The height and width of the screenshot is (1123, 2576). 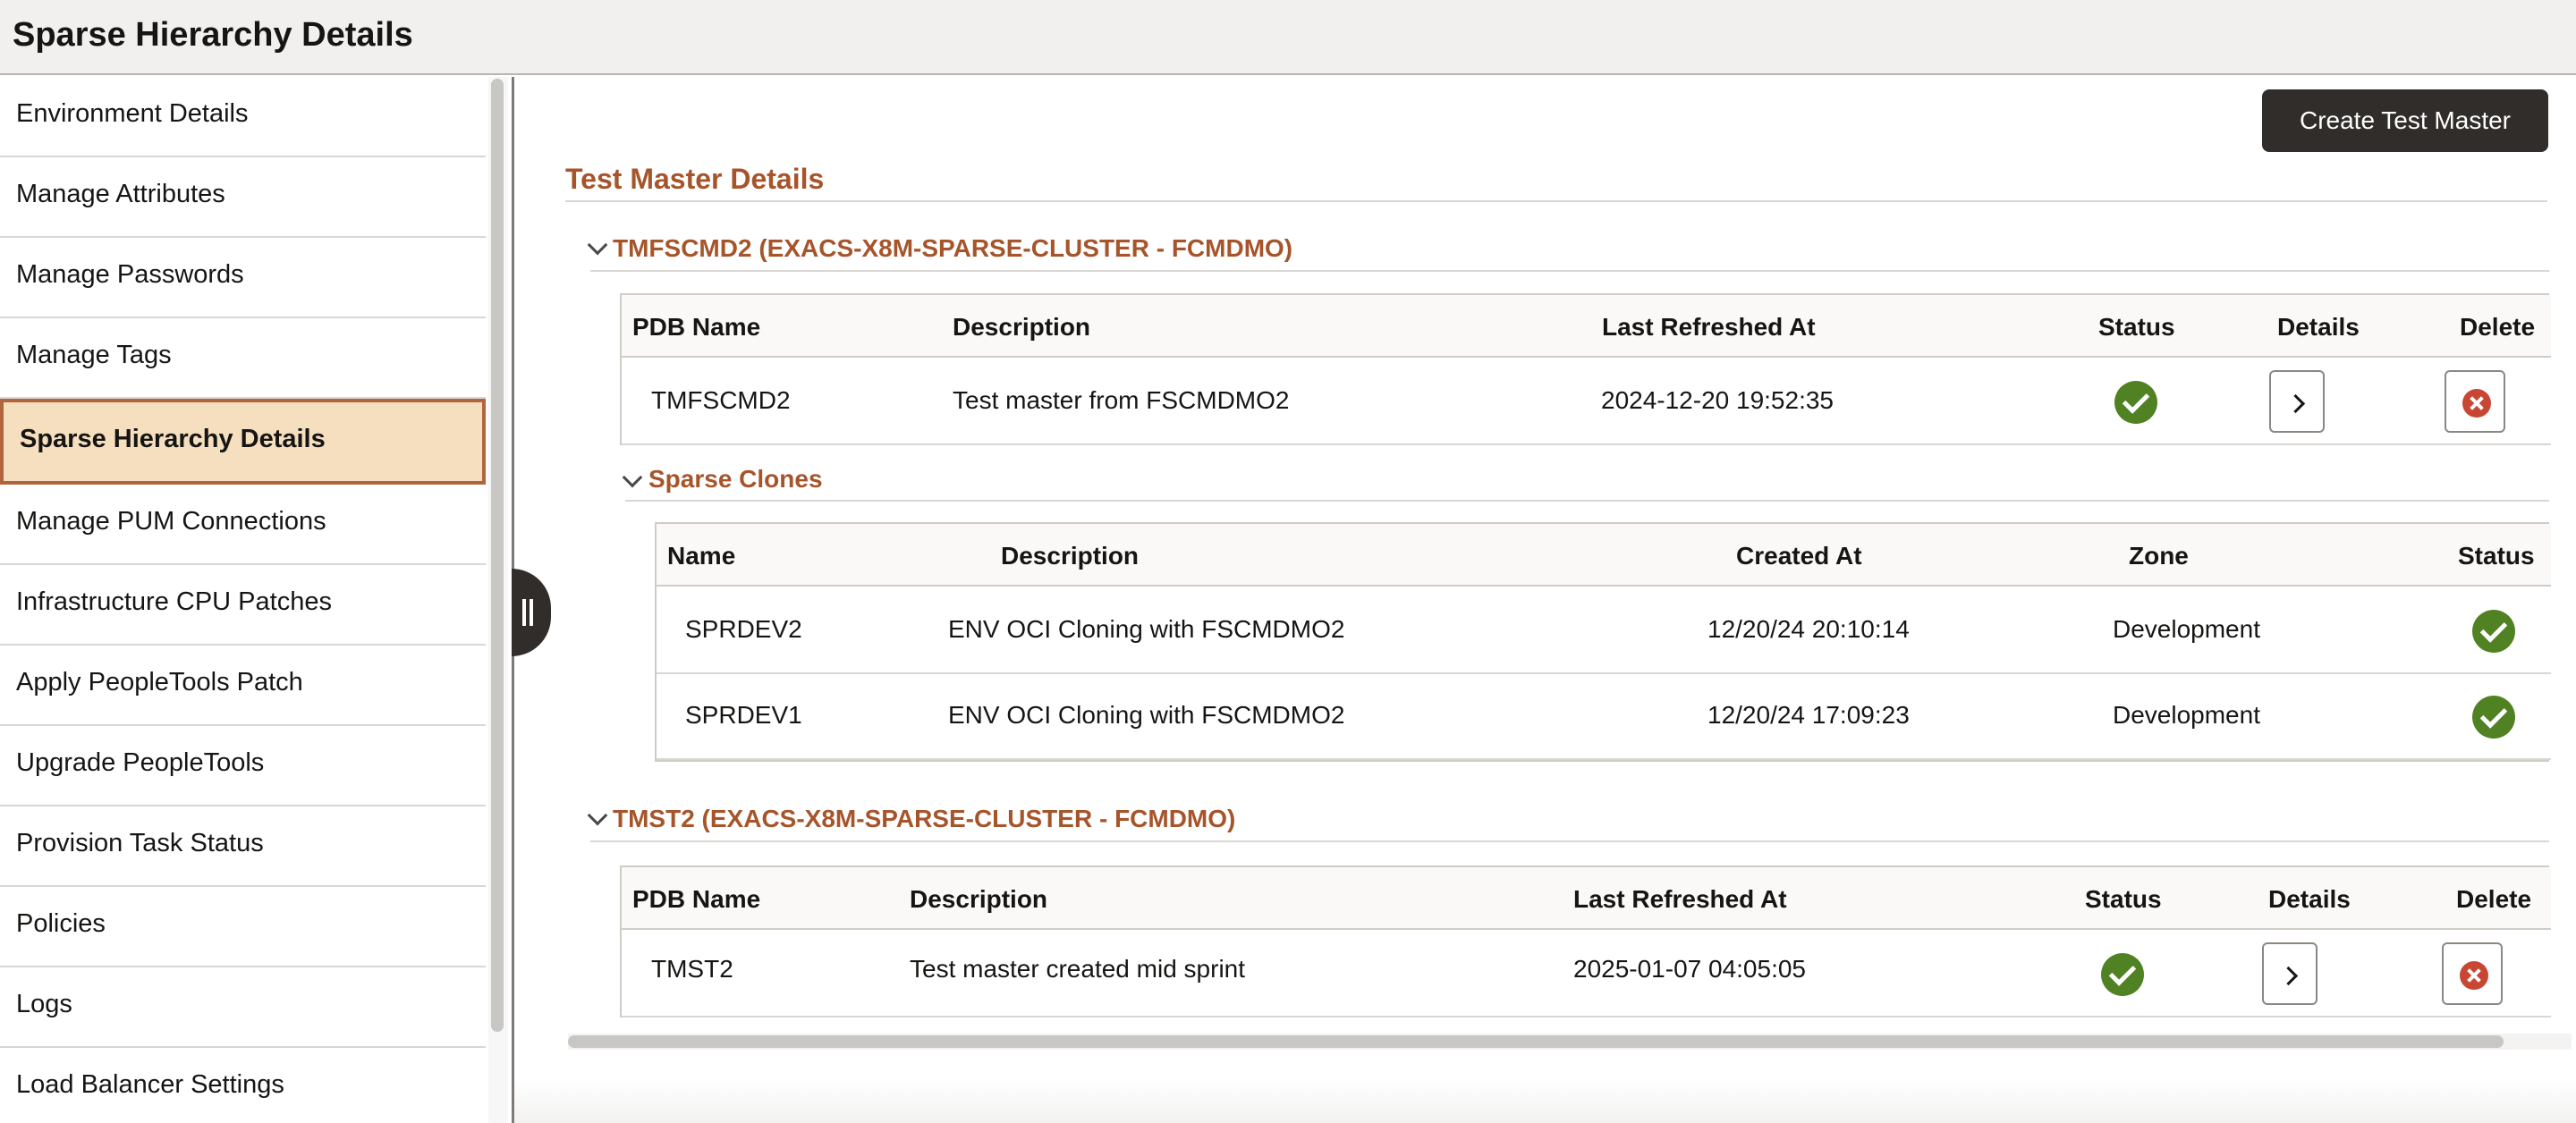 What do you see at coordinates (120, 194) in the screenshot?
I see `sidebar-item-label: Manage Attributes` at bounding box center [120, 194].